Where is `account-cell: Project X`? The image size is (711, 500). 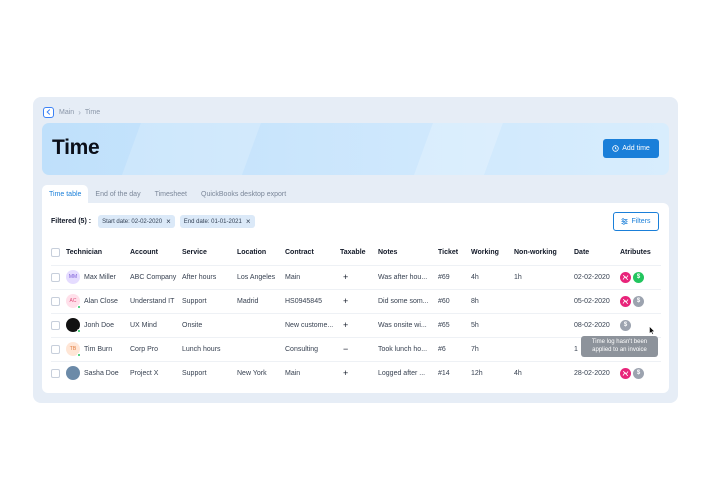 account-cell: Project X is located at coordinates (156, 372).